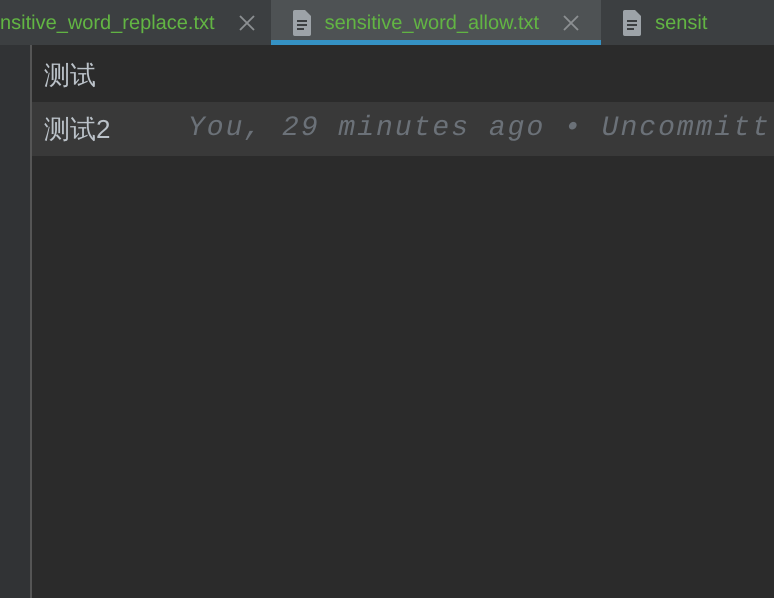 The width and height of the screenshot is (774, 598). I want to click on line-text: 测试2, so click(78, 129).